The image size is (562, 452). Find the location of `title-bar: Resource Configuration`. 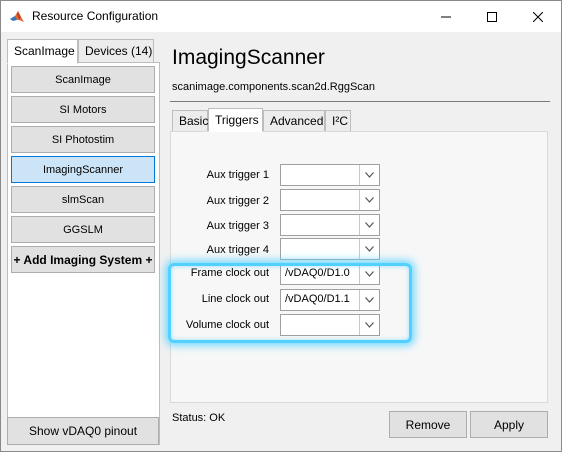

title-bar: Resource Configuration is located at coordinates (281, 16).